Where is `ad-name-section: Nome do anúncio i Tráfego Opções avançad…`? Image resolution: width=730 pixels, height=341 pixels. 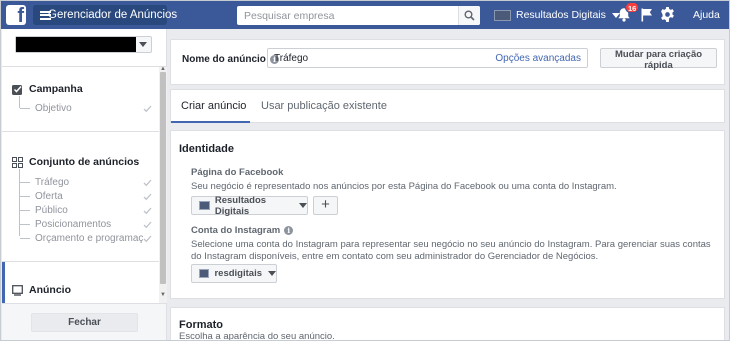 ad-name-section: Nome do anúncio i Tráfego Opções avançad… is located at coordinates (447, 62).